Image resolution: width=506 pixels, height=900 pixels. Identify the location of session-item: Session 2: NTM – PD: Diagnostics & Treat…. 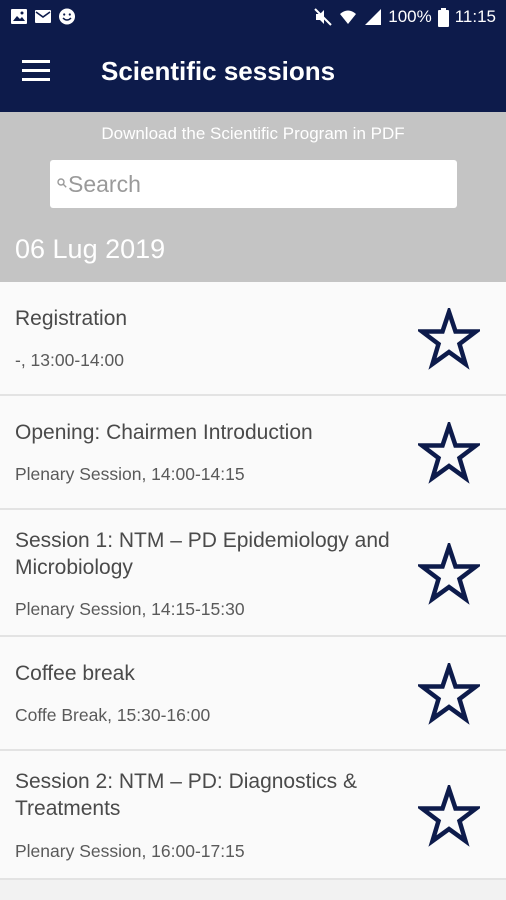
(253, 815).